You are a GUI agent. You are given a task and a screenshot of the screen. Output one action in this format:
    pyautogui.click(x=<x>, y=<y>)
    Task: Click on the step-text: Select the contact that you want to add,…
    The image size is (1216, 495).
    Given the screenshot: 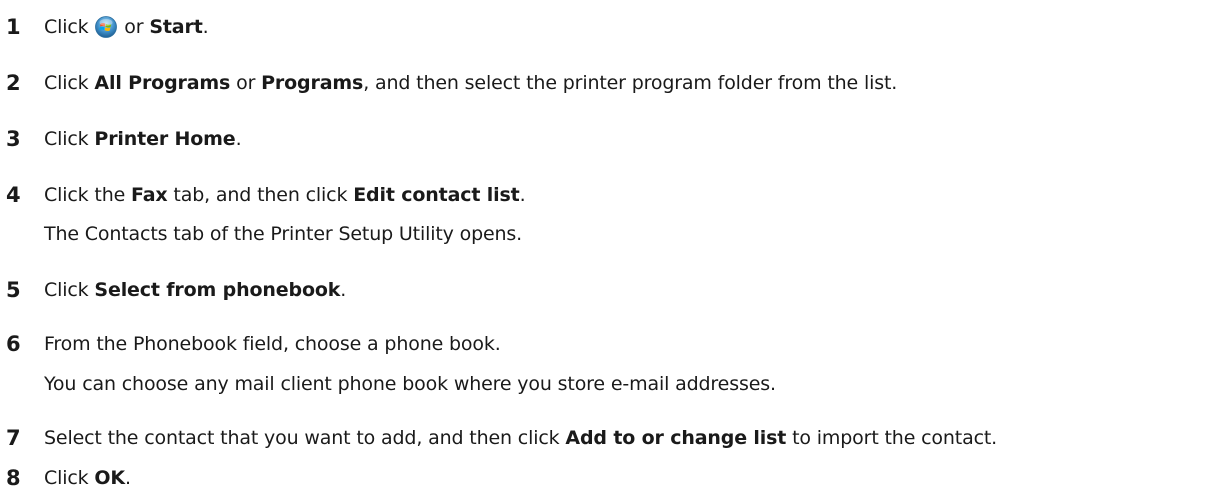 What is the action you would take?
    pyautogui.click(x=521, y=438)
    